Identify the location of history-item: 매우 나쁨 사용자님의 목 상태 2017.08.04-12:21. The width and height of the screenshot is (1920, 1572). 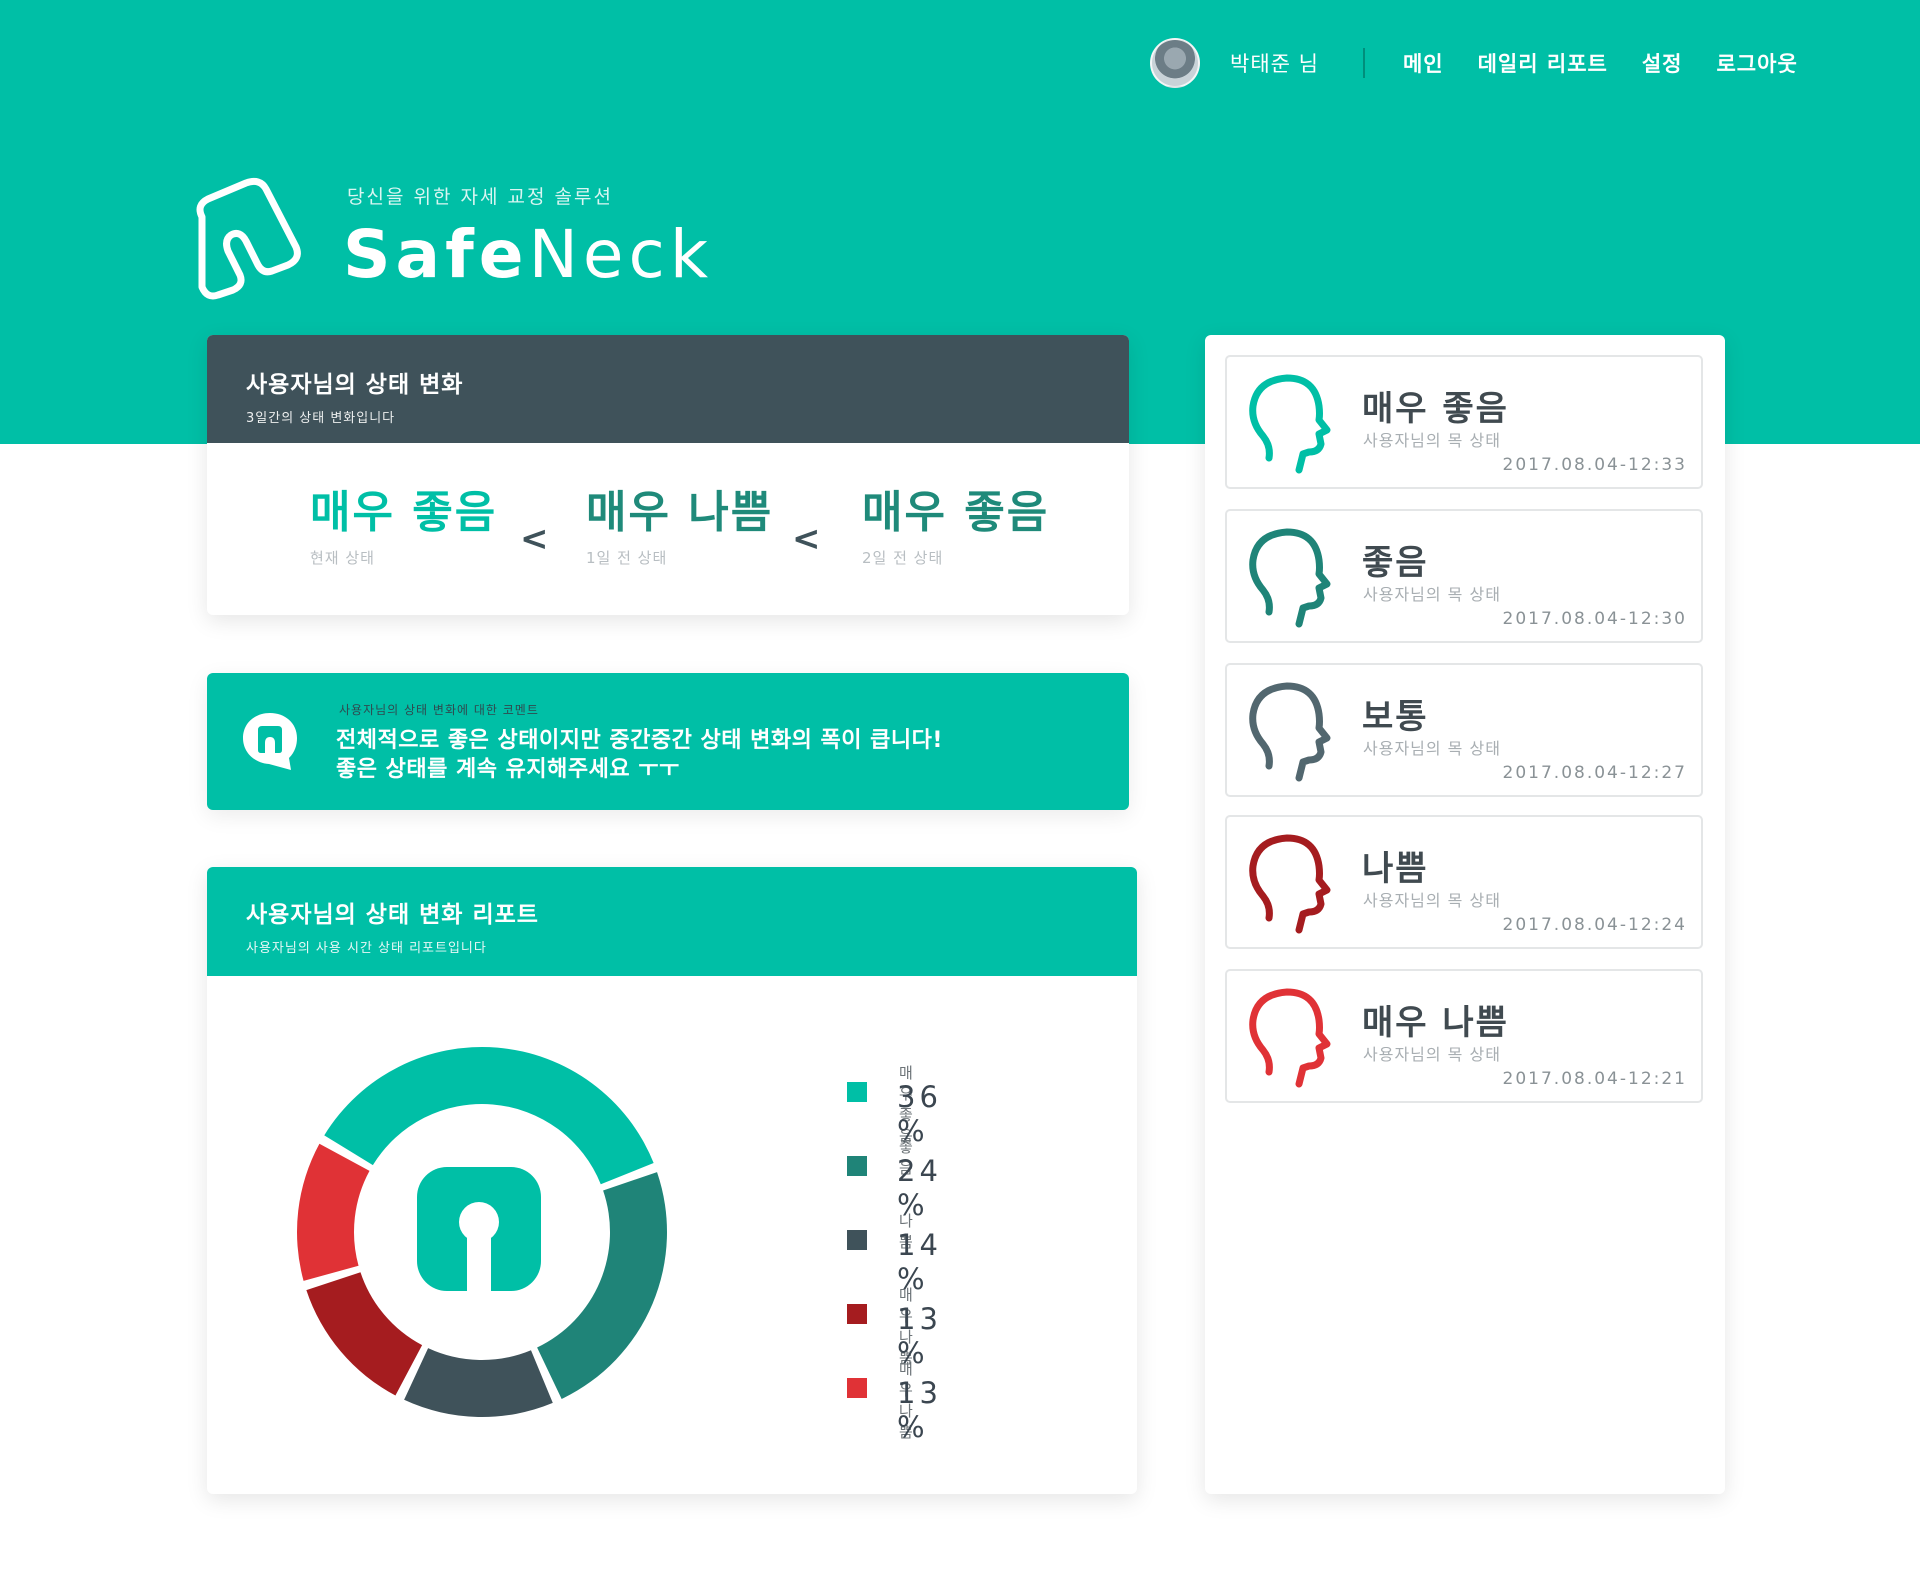
(1464, 1036).